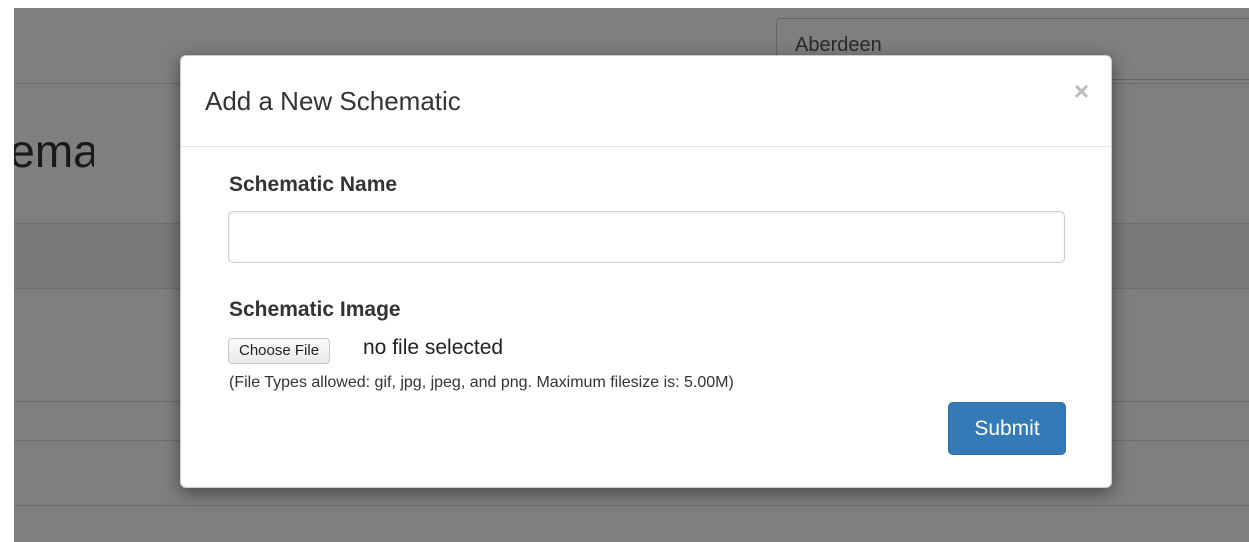 This screenshot has width=1249, height=542. I want to click on schematic-image-label: Schematic Image, so click(315, 309).